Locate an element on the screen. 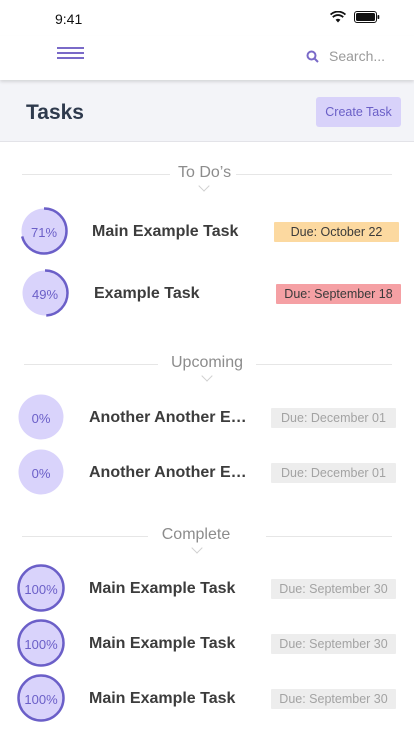 This screenshot has width=414, height=736. section-label: Upcoming is located at coordinates (207, 362).